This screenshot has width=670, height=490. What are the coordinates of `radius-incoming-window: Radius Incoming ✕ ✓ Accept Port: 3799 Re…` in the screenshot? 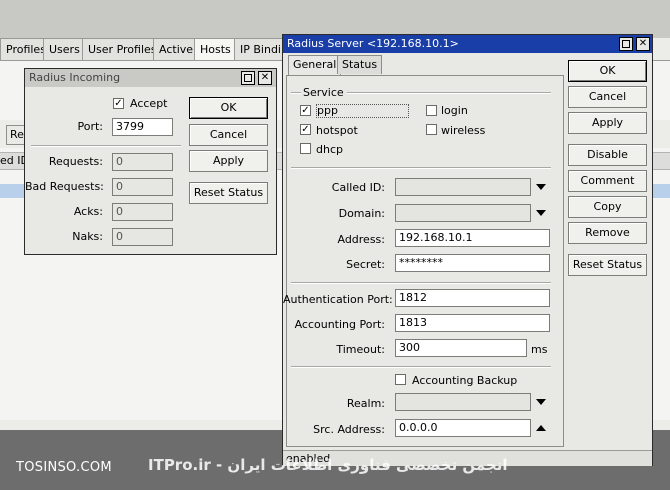 It's located at (150, 161).